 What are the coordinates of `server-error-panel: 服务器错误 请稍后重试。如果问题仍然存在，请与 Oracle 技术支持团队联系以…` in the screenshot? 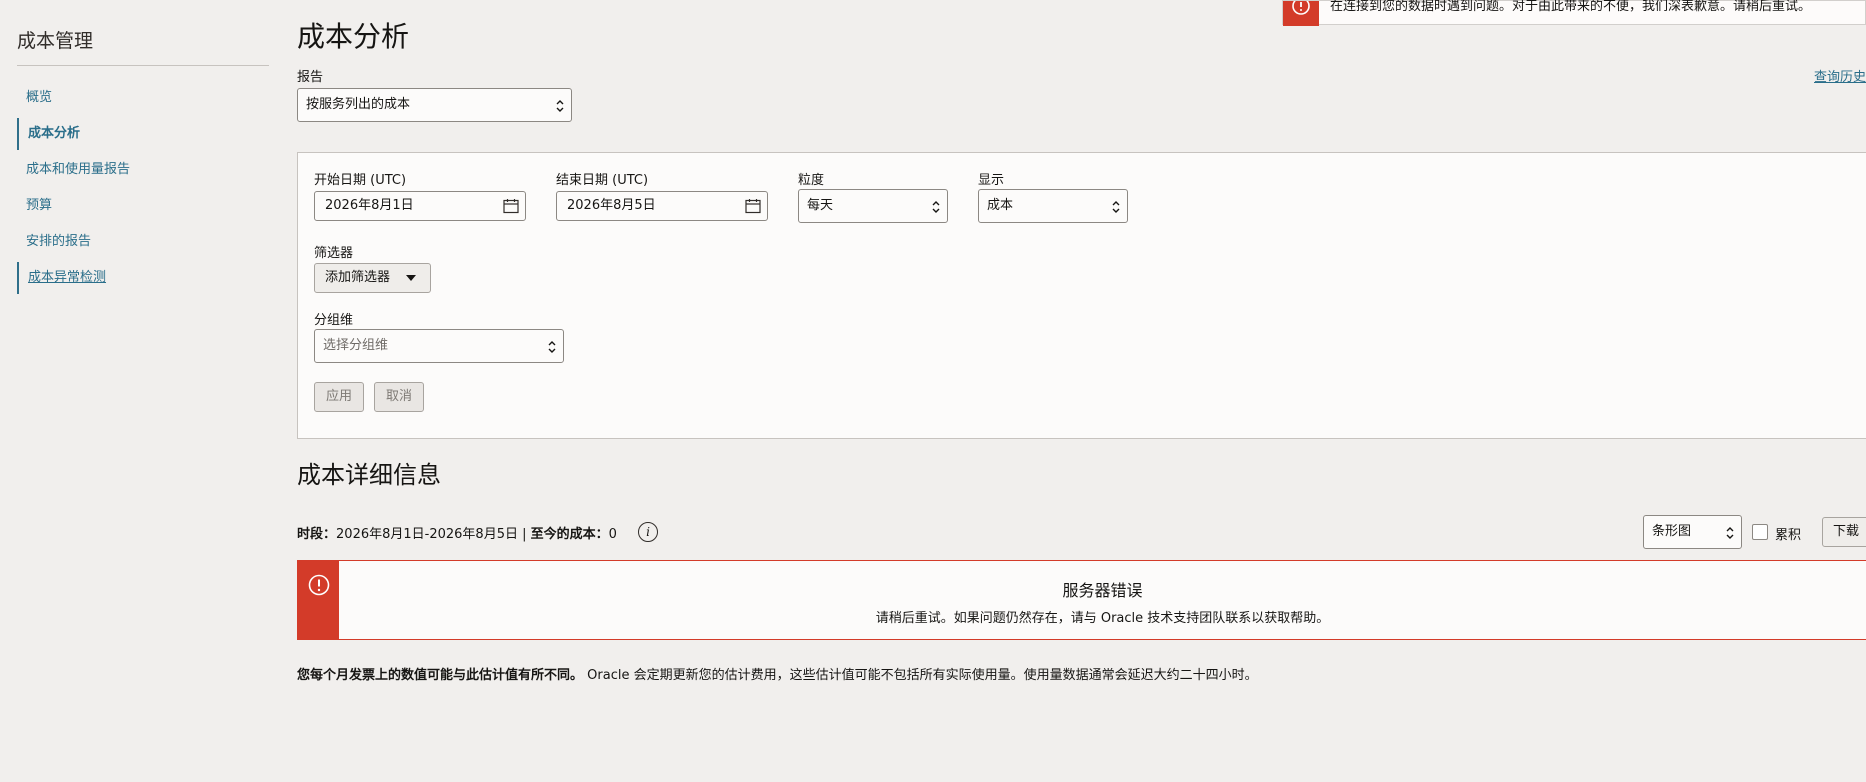 It's located at (1081, 600).